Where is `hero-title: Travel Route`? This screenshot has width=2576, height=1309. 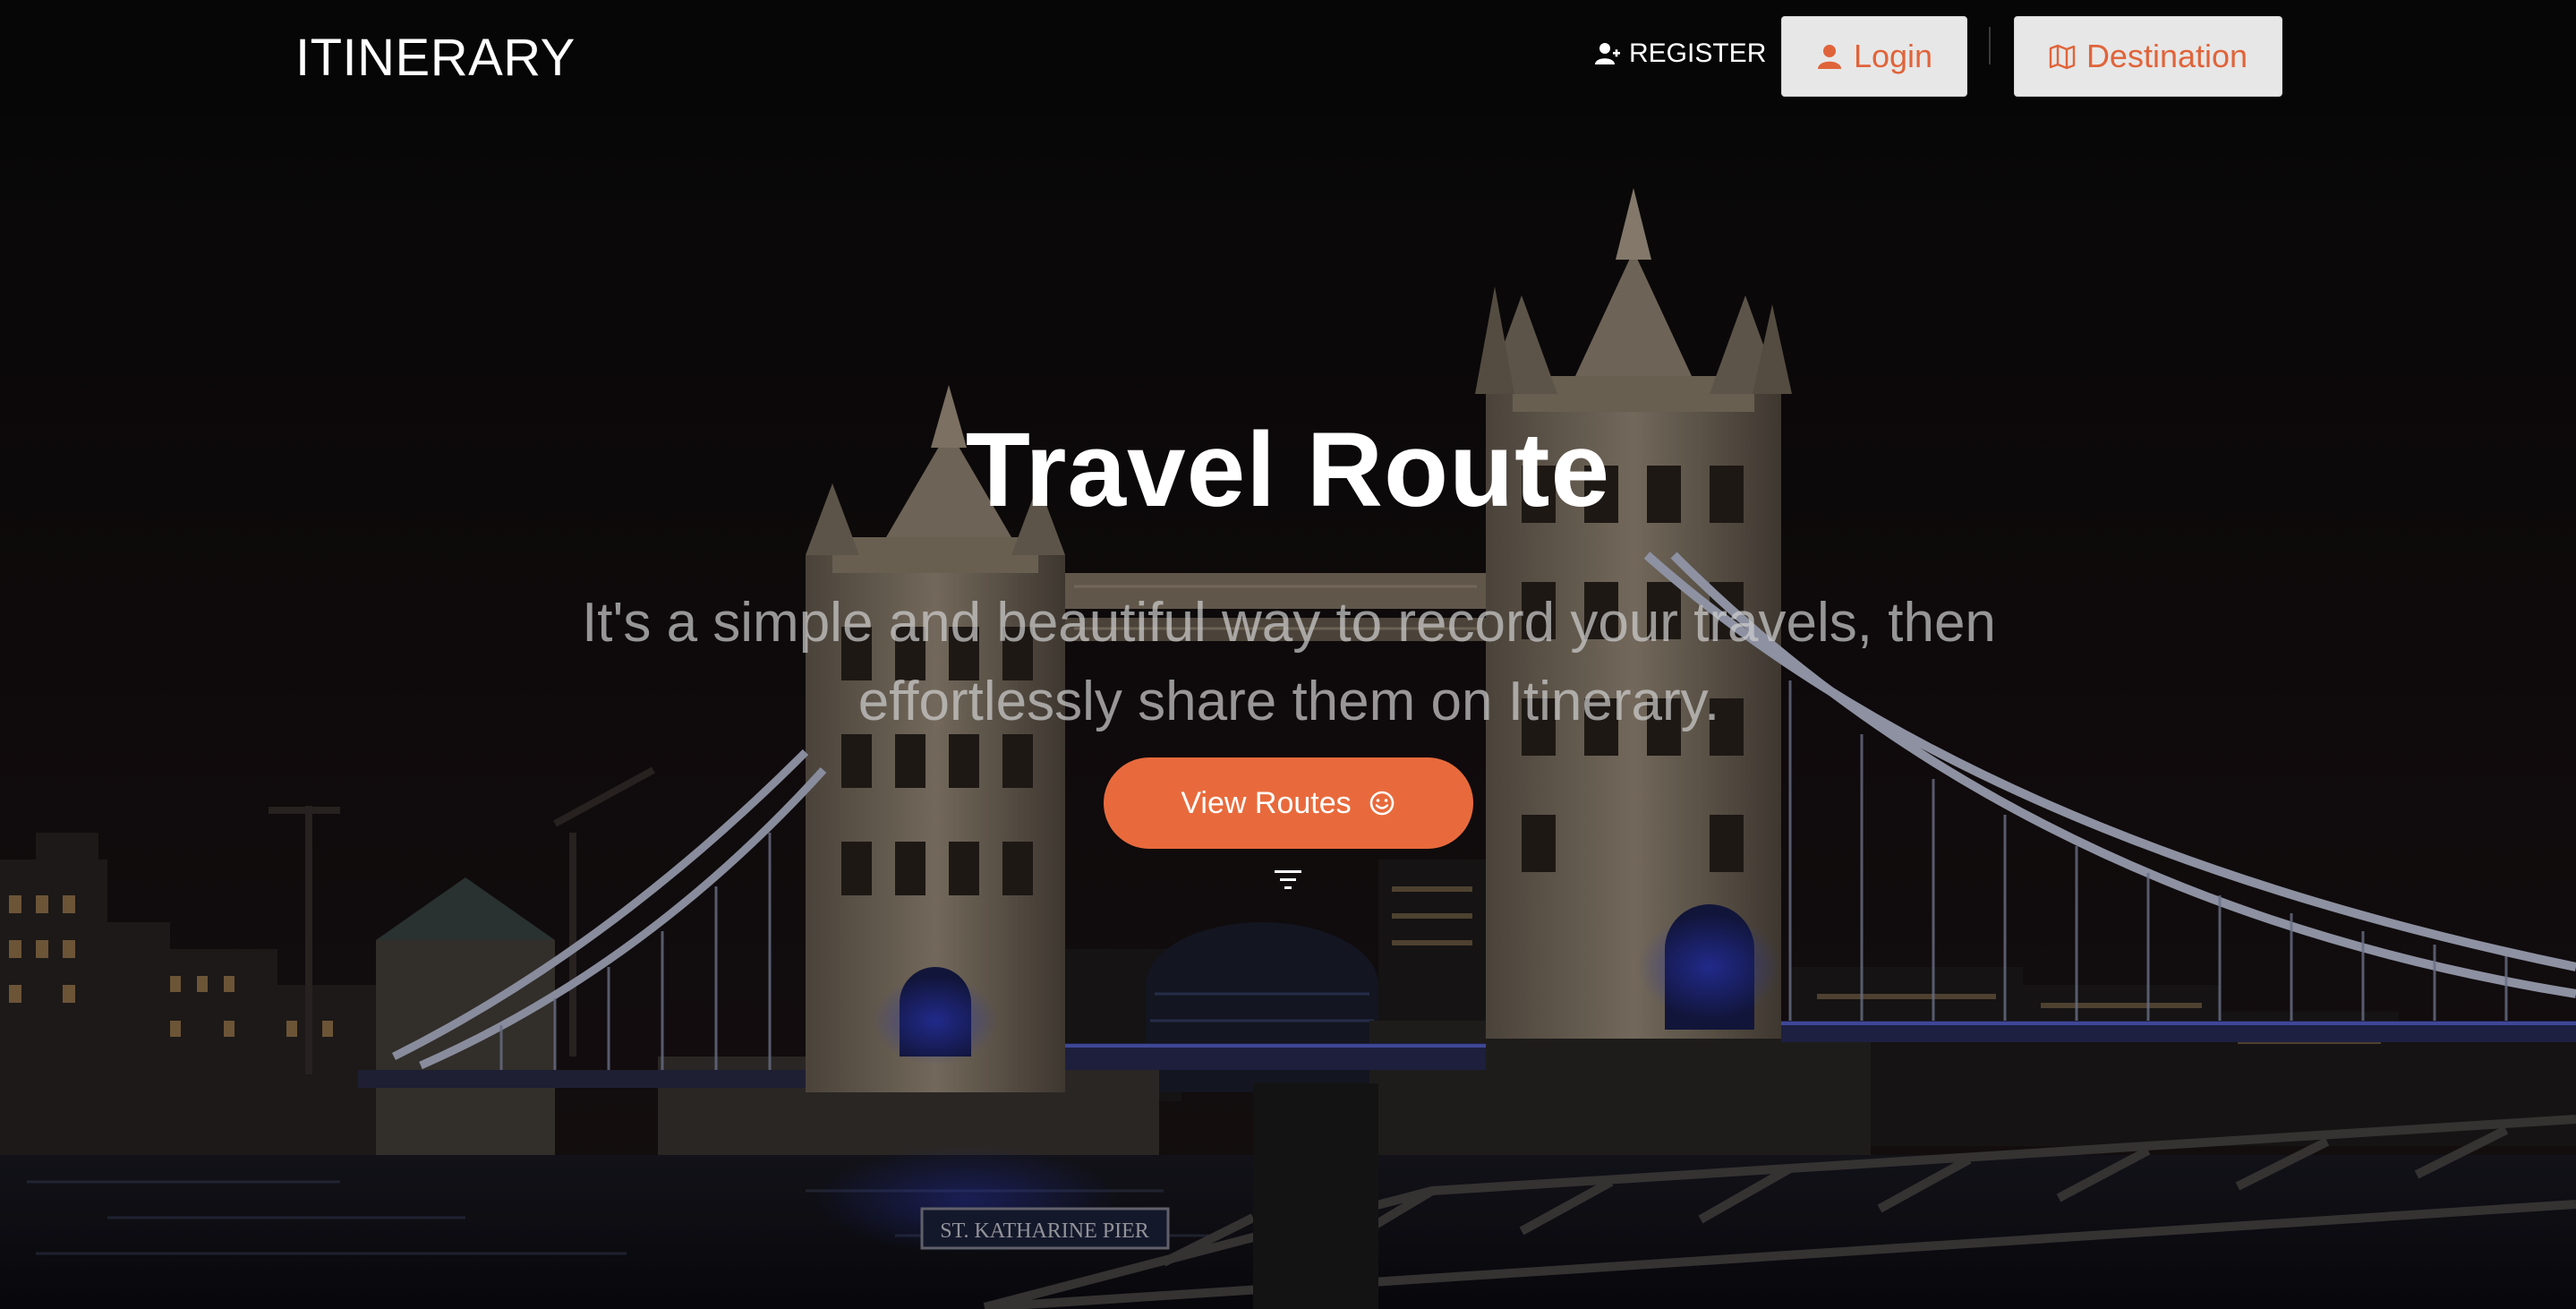
hero-title: Travel Route is located at coordinates (1288, 470).